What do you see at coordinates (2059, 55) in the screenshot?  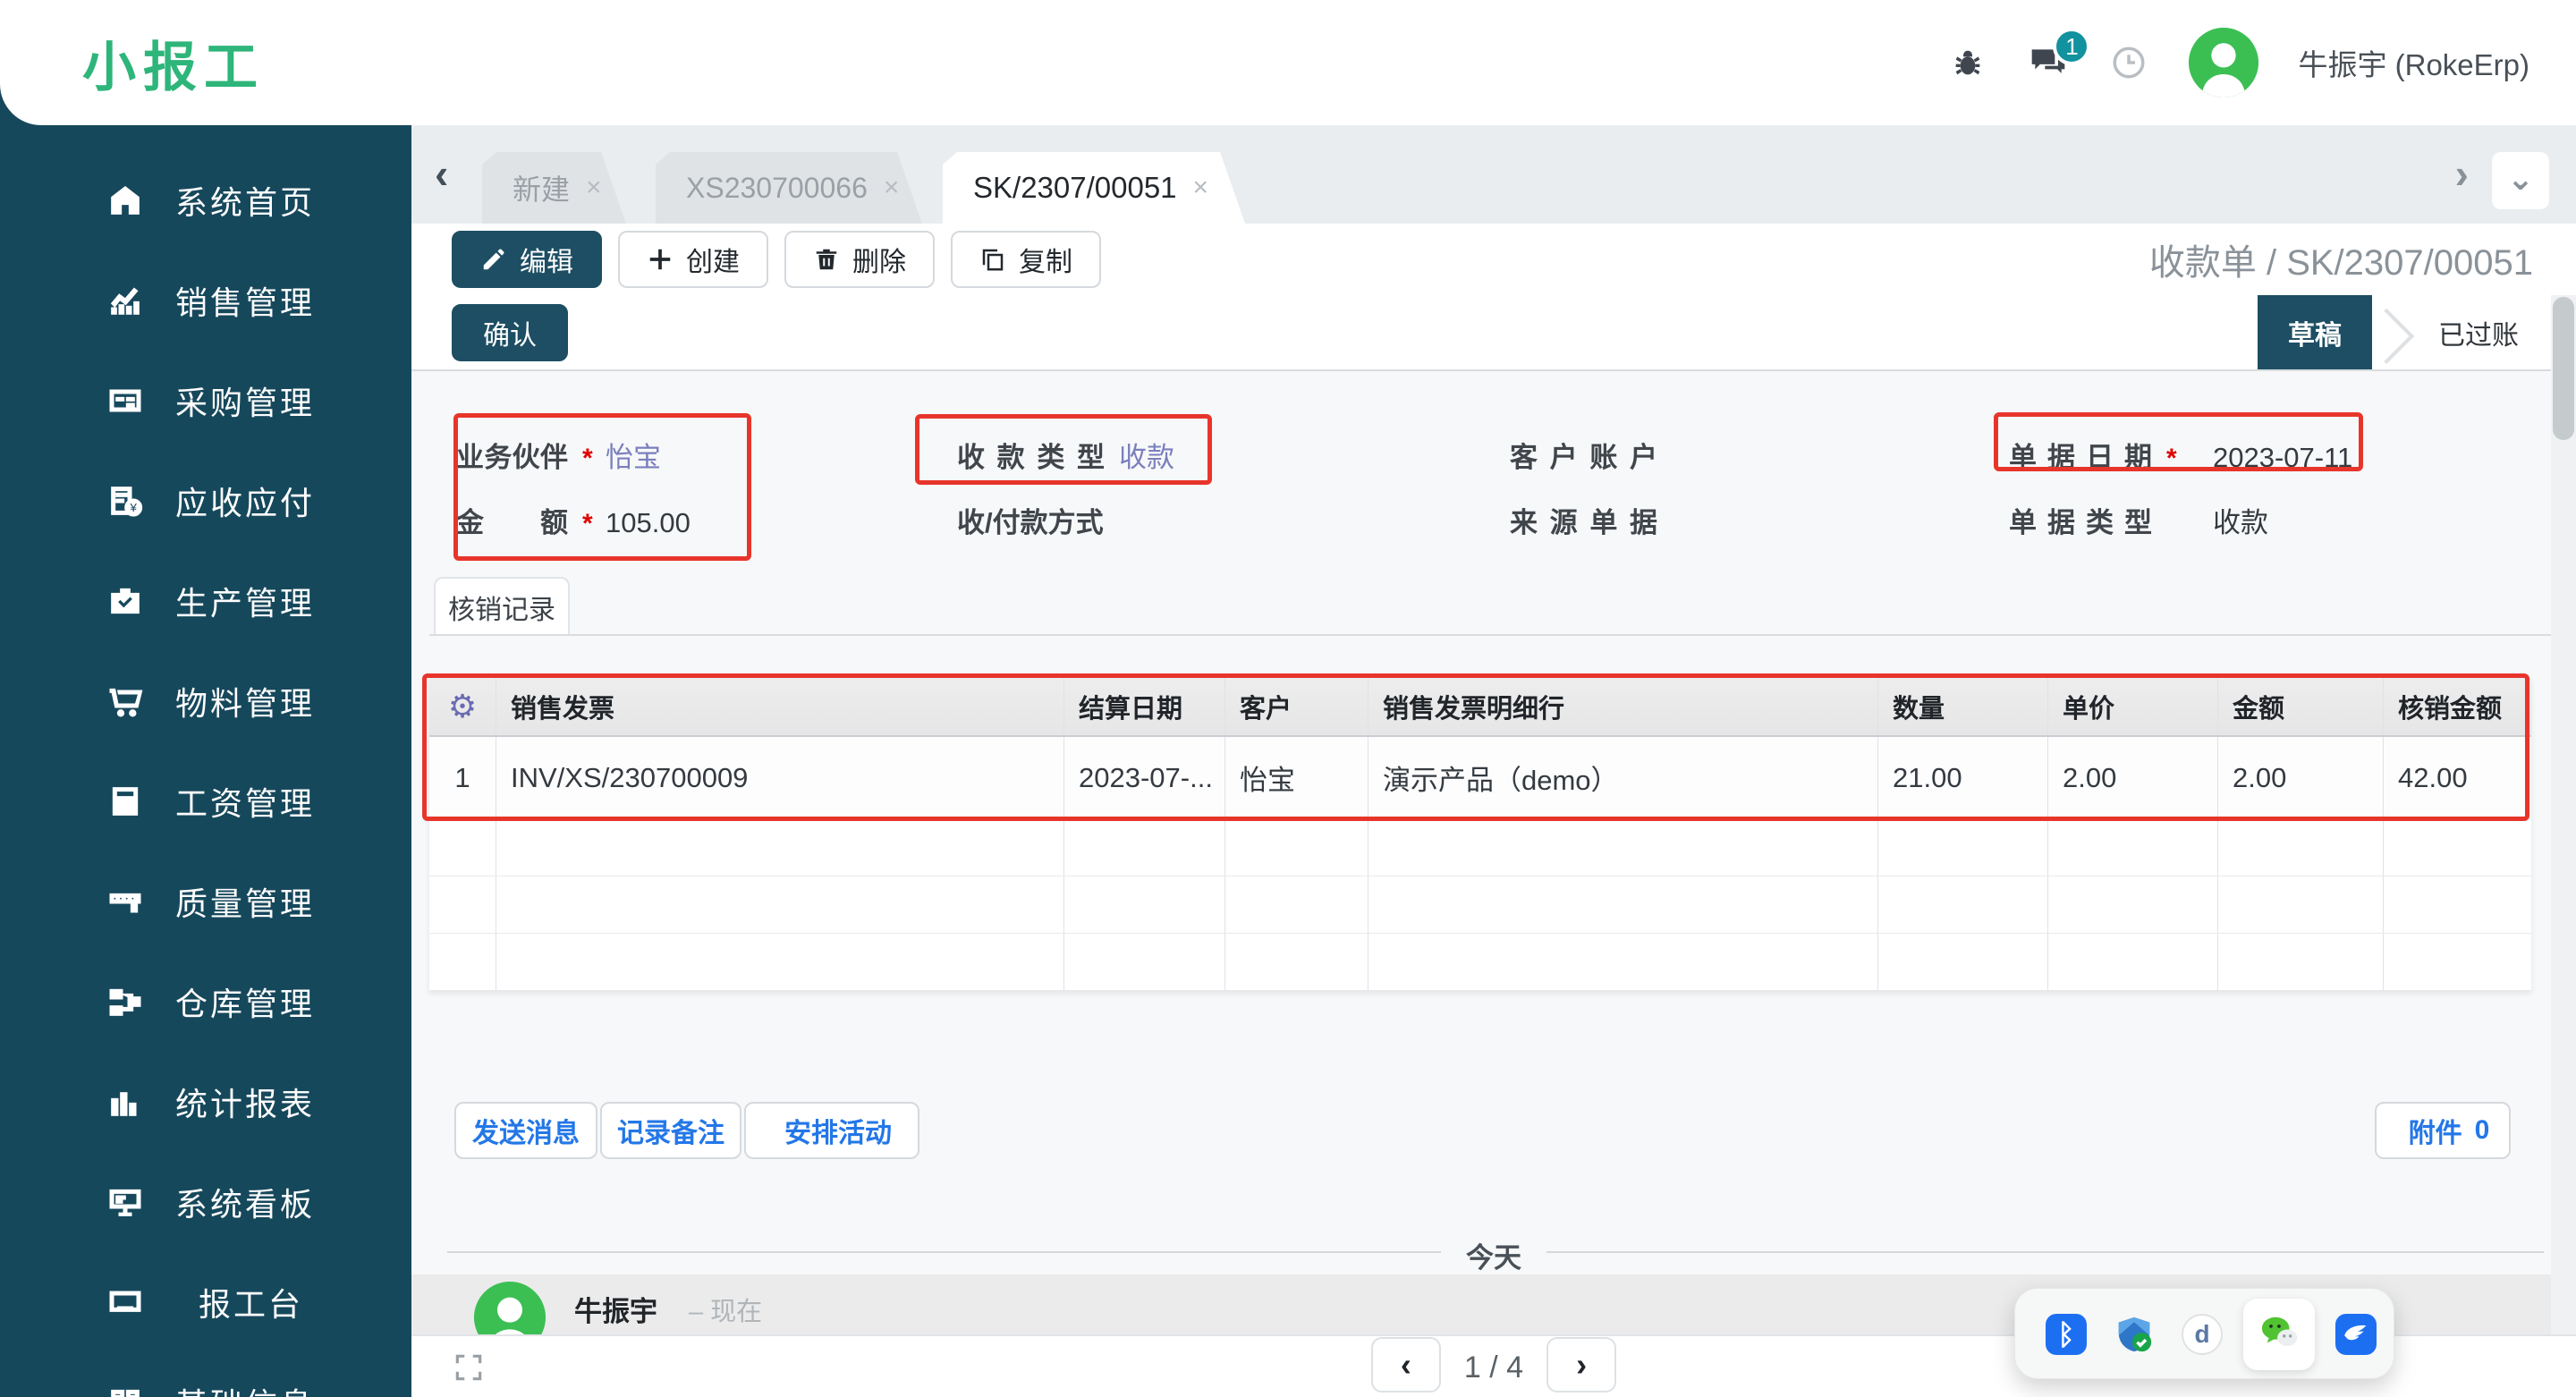 I see `messages-icon: 1` at bounding box center [2059, 55].